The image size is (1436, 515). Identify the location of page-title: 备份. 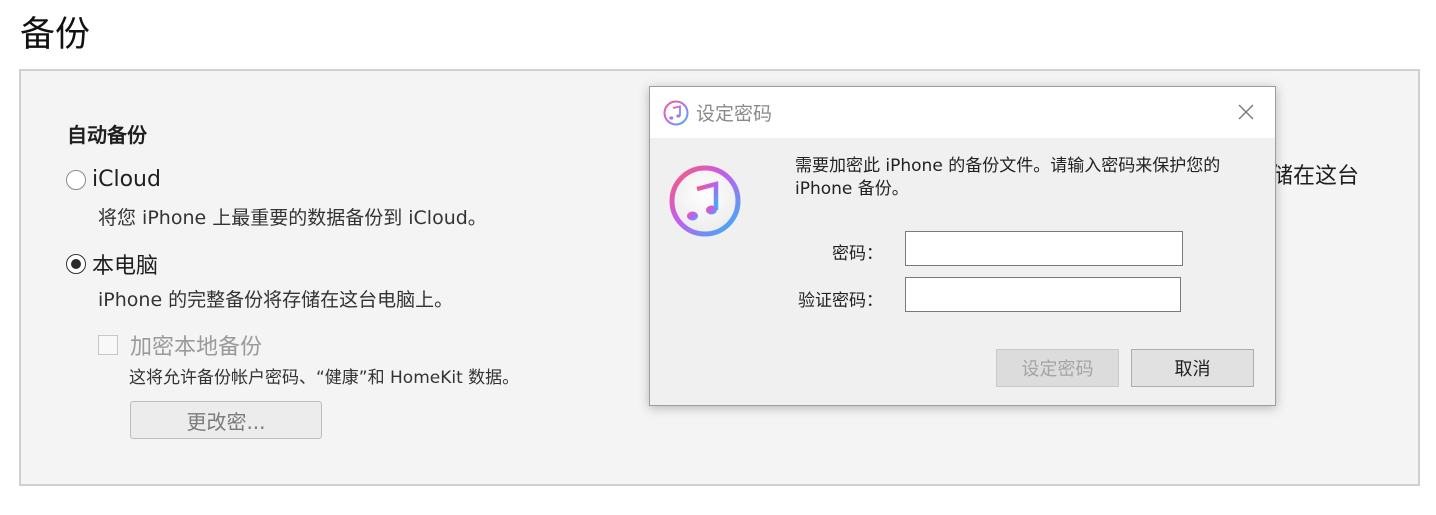
(55, 35).